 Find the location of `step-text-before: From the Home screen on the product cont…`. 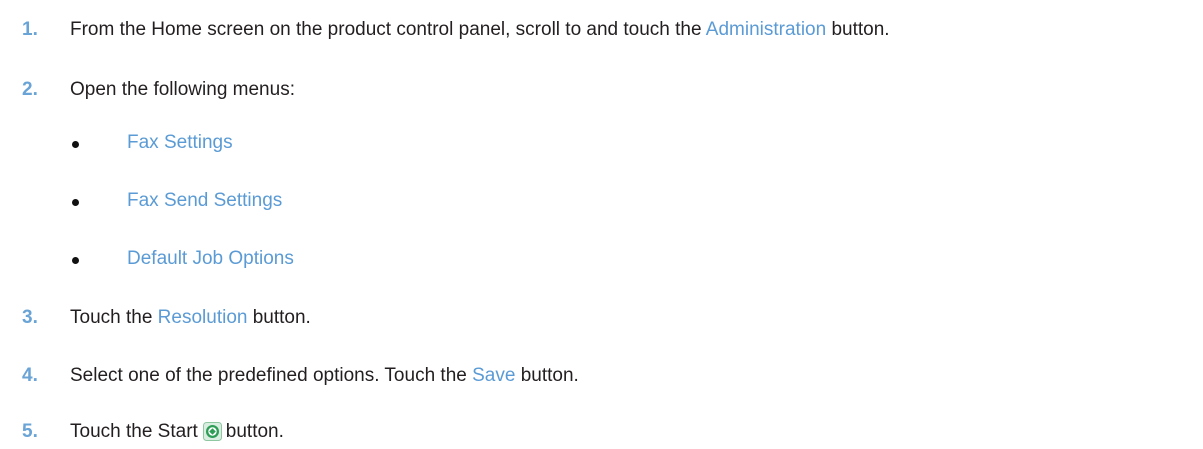

step-text-before: From the Home screen on the product cont… is located at coordinates (388, 29).